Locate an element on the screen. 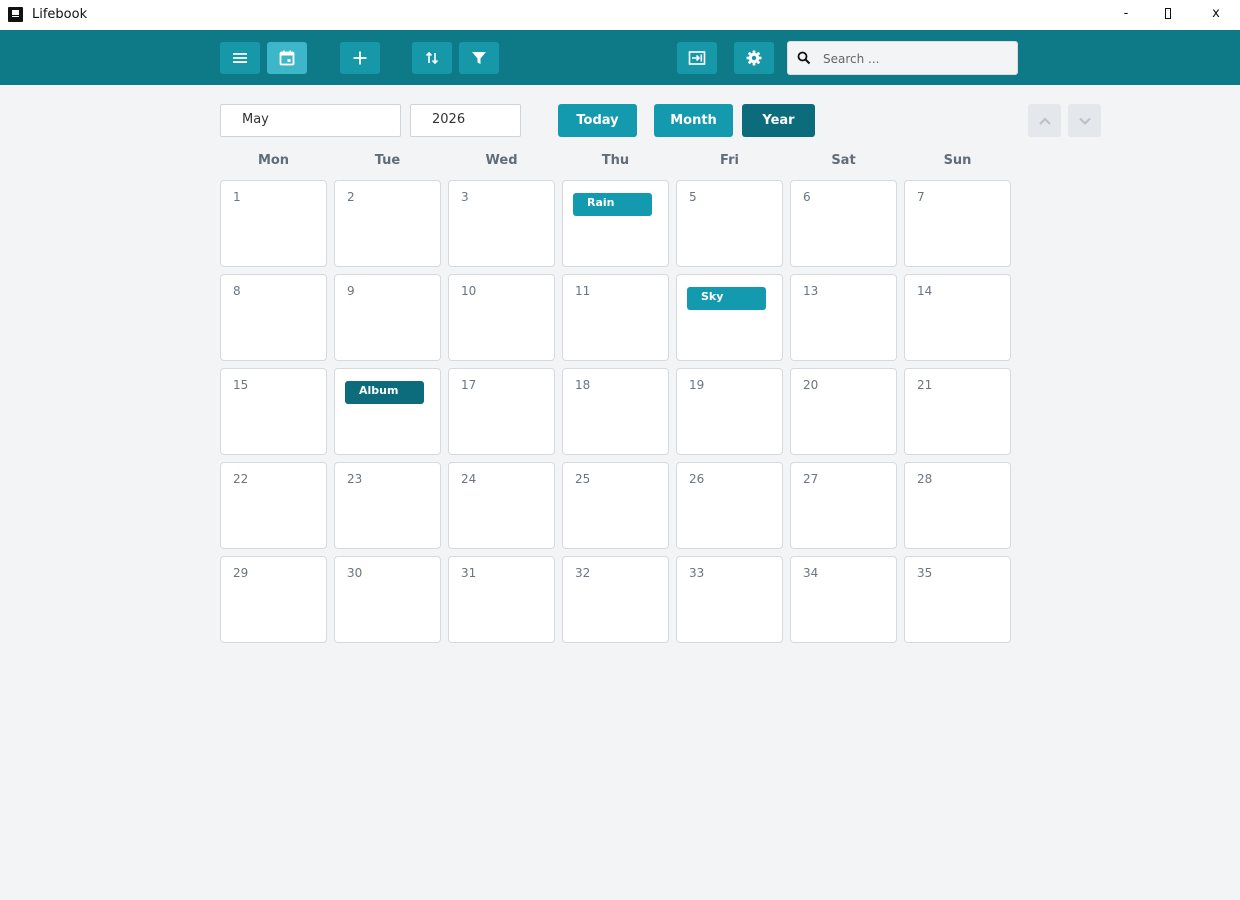 The width and height of the screenshot is (1240, 900). day-number: 33 is located at coordinates (697, 573).